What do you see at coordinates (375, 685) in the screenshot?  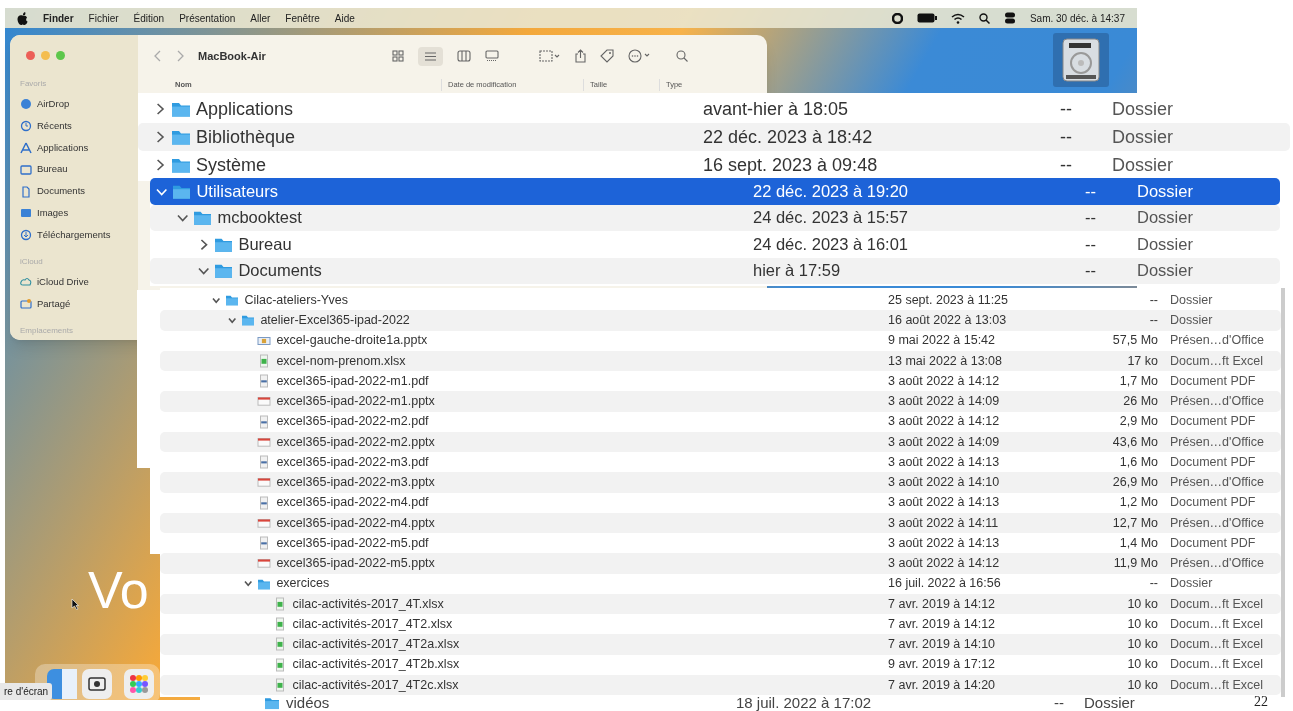 I see `file-name: cilac-activités-2017_4T2c.xlsx` at bounding box center [375, 685].